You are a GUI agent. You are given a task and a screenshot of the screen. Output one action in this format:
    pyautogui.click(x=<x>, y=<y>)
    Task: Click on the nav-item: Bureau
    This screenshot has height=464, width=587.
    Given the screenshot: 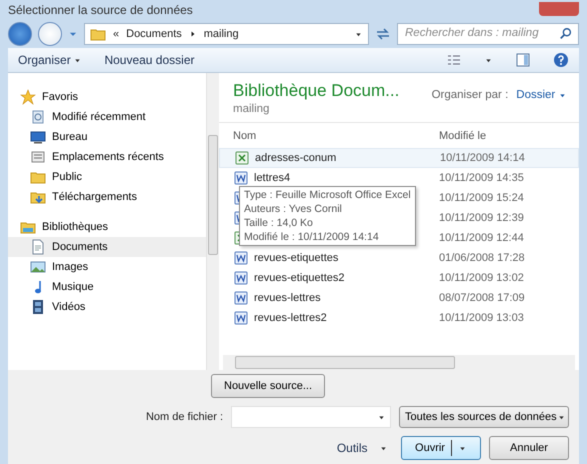 What is the action you would take?
    pyautogui.click(x=107, y=137)
    